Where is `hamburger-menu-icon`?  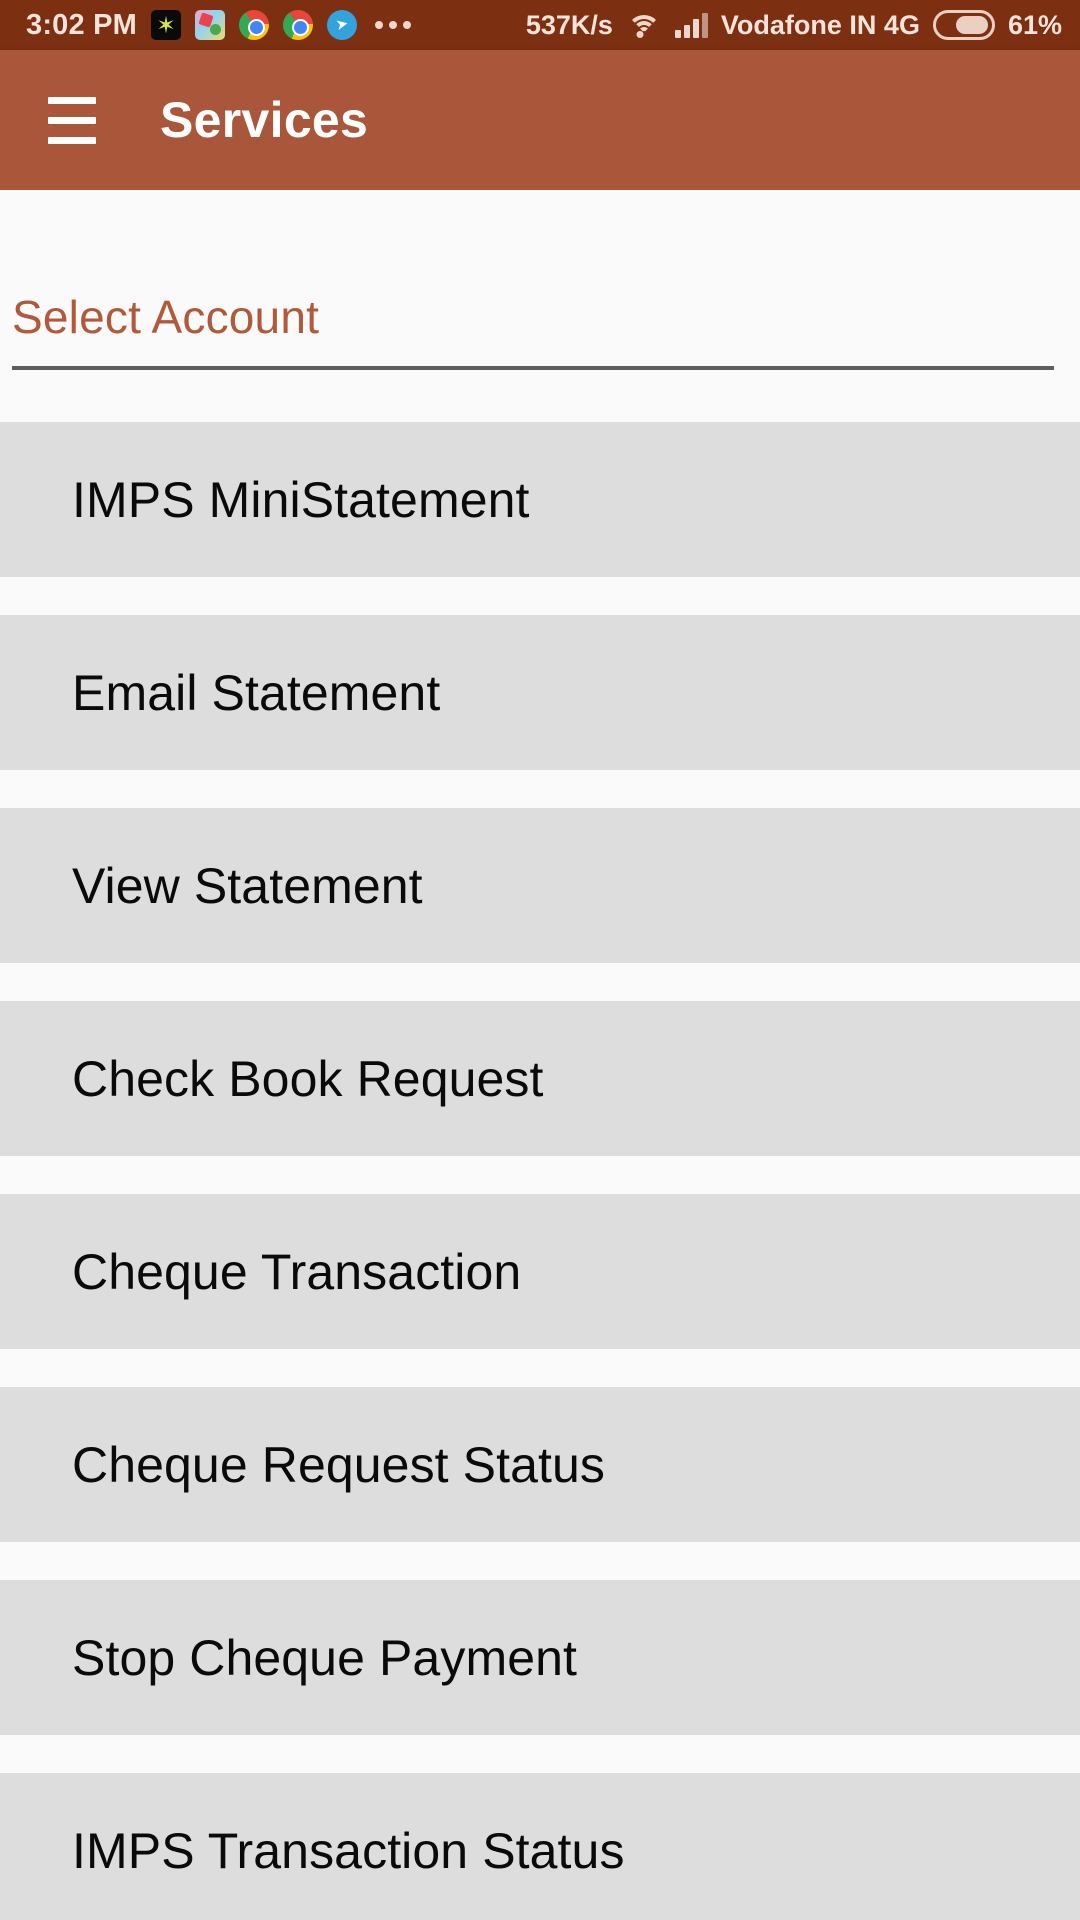 hamburger-menu-icon is located at coordinates (72, 120).